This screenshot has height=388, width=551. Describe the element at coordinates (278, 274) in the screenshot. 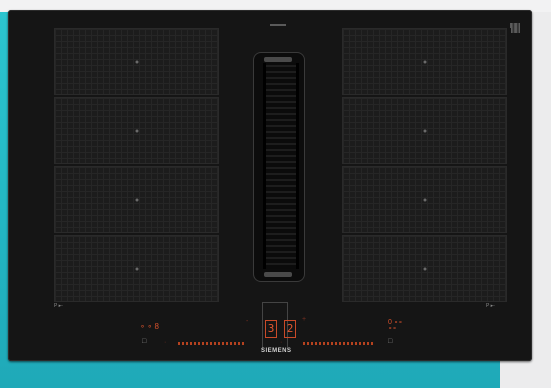

I see `vent-cap-bottom` at that location.